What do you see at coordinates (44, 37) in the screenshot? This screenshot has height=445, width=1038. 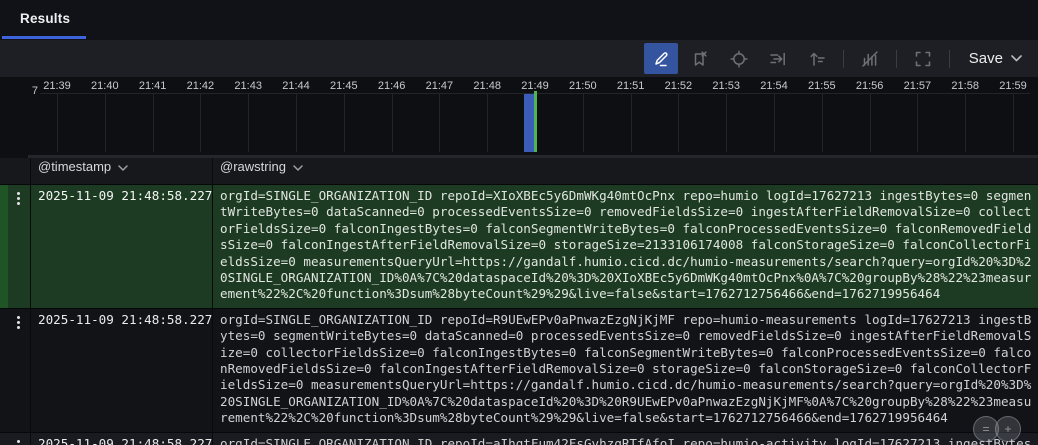 I see `tab-active-underline` at bounding box center [44, 37].